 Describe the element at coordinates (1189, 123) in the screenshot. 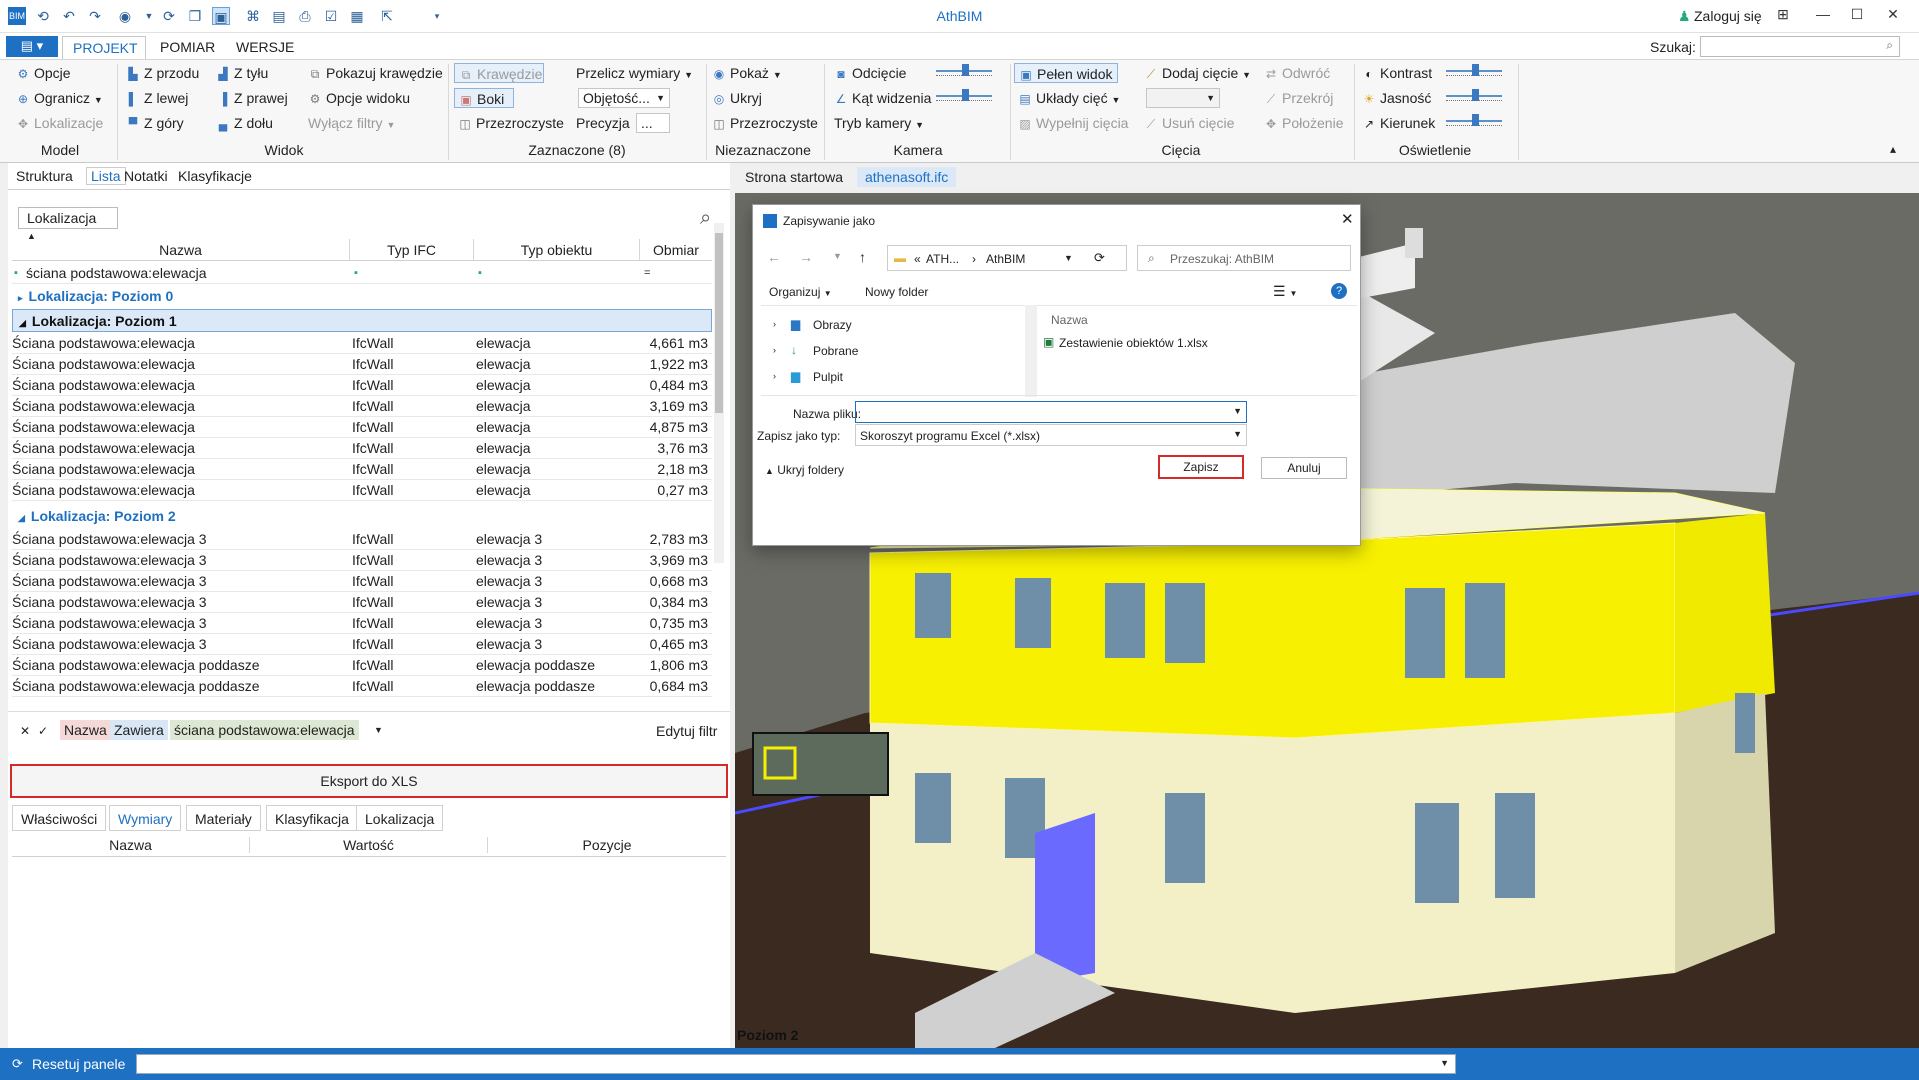

I see `remove-section-button: ⟋ Usuń cięcie` at that location.